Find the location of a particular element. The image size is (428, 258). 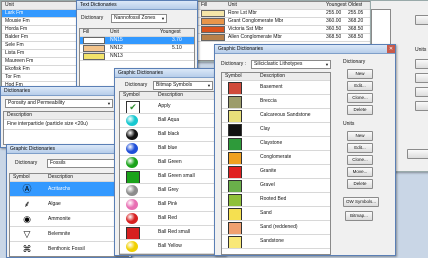

units-group-label: Units is located at coordinates (349, 124).